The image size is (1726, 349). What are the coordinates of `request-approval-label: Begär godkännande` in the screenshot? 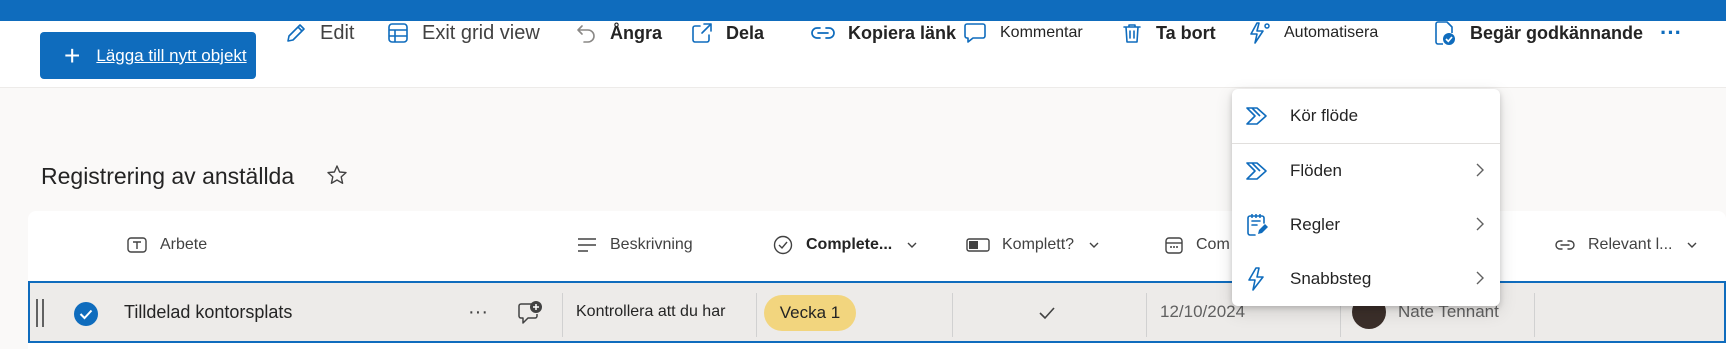 It's located at (1557, 32).